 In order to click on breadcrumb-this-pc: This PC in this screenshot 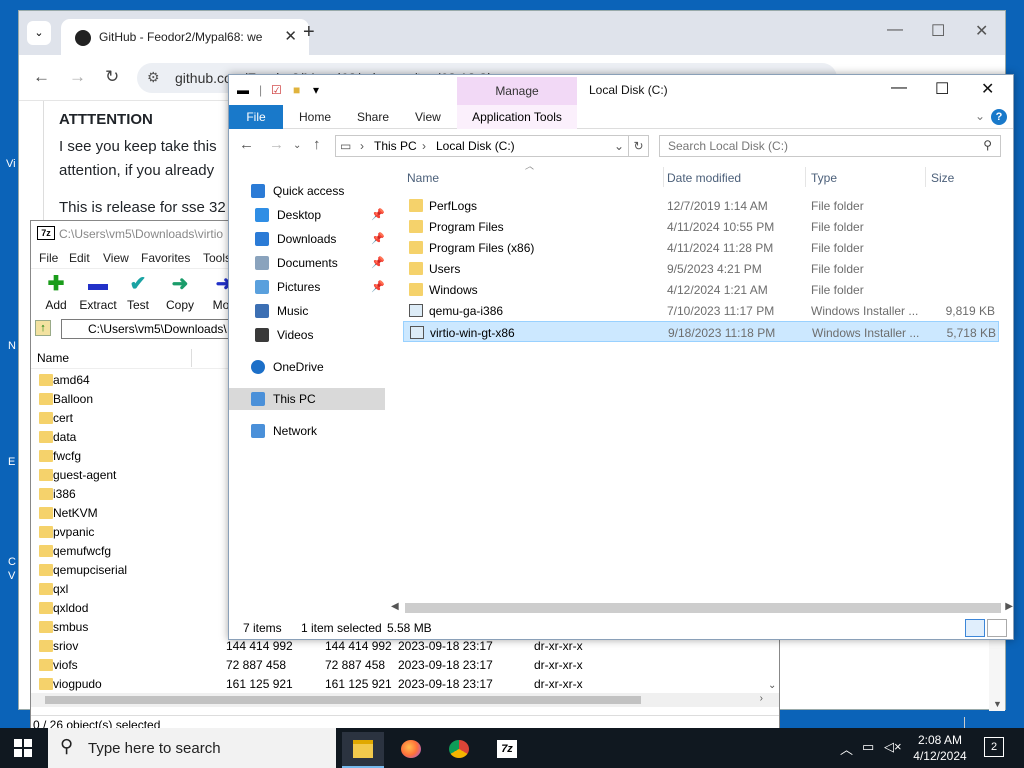, I will do `click(395, 146)`.